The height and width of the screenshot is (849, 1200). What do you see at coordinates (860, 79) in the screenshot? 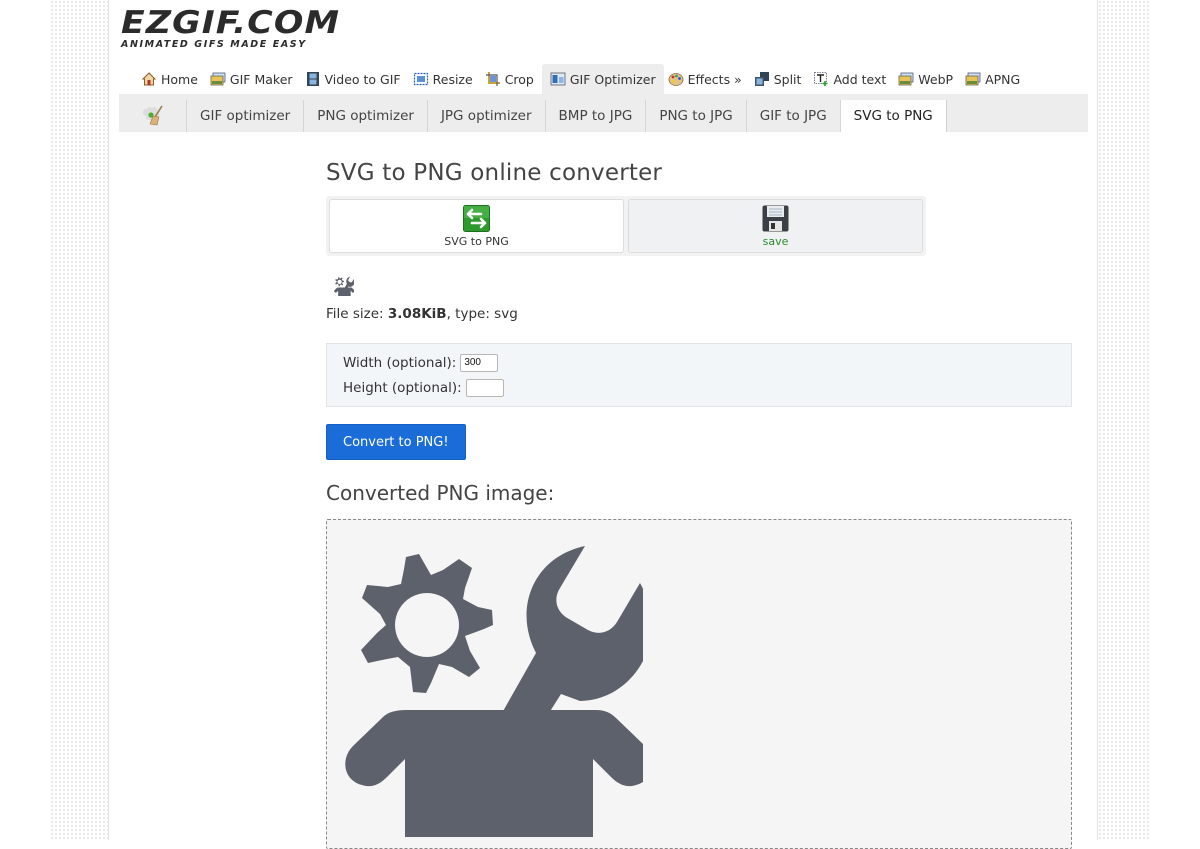
I see `nav-label: Add text` at bounding box center [860, 79].